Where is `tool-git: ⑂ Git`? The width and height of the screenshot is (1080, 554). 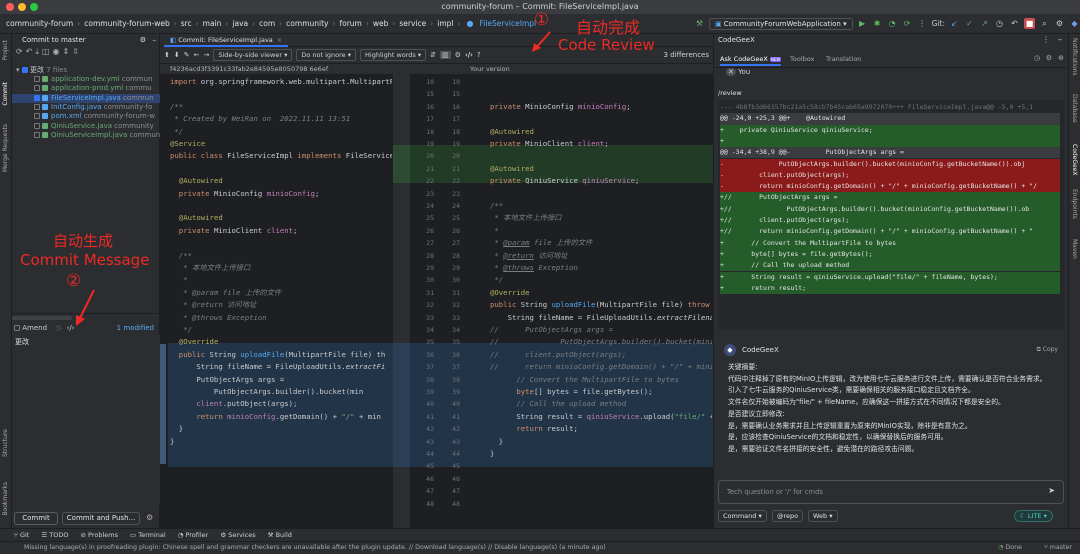 tool-git: ⑂ Git is located at coordinates (21, 535).